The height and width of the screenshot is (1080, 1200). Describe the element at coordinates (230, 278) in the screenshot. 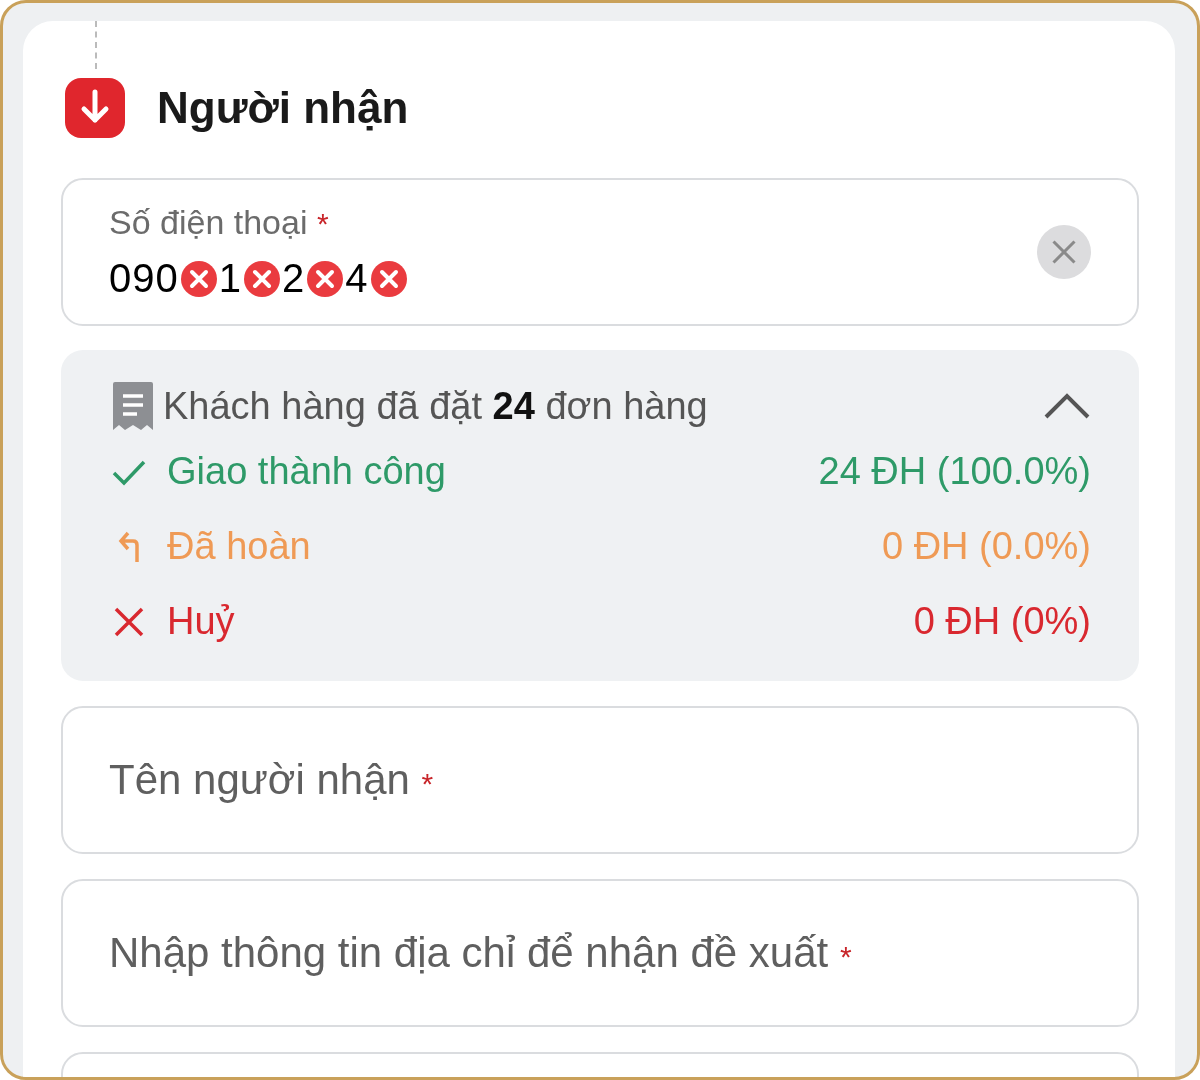

I see `phone-digits: 1` at that location.